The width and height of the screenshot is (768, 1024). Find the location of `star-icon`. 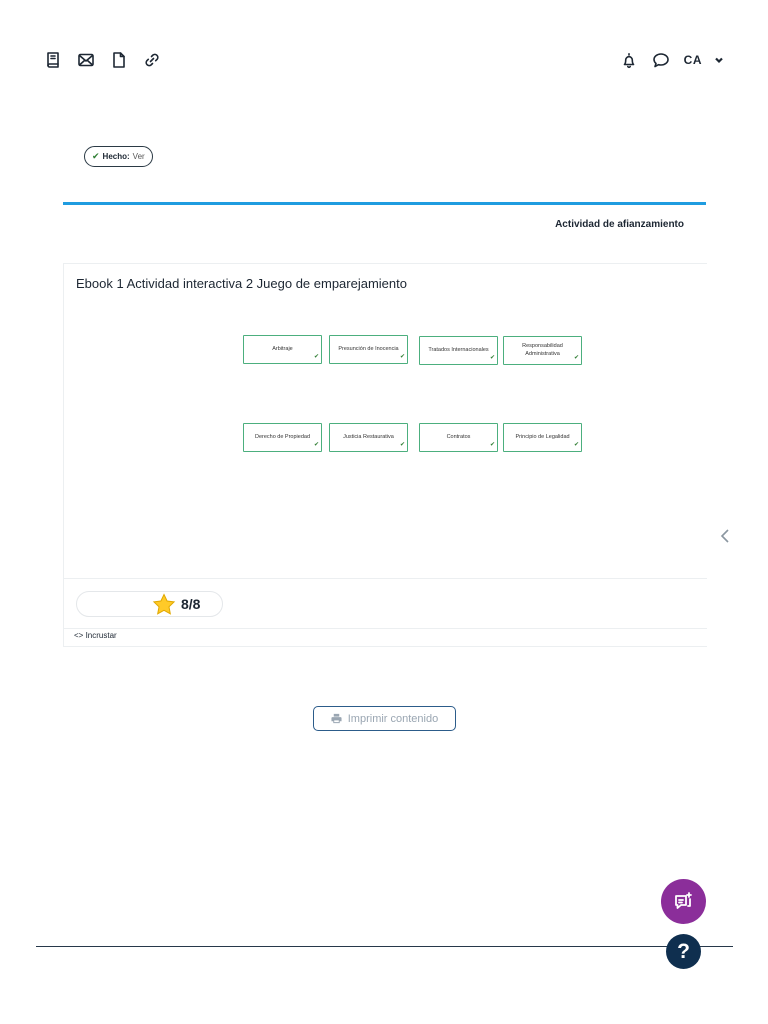

star-icon is located at coordinates (164, 604).